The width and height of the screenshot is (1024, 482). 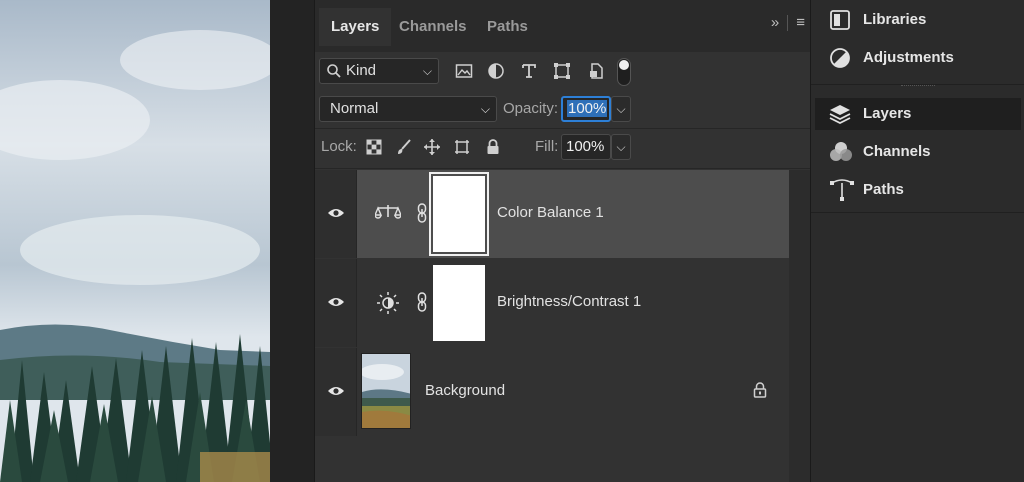 I want to click on layer-row-color-balance: Color Balance 1, so click(x=552, y=214).